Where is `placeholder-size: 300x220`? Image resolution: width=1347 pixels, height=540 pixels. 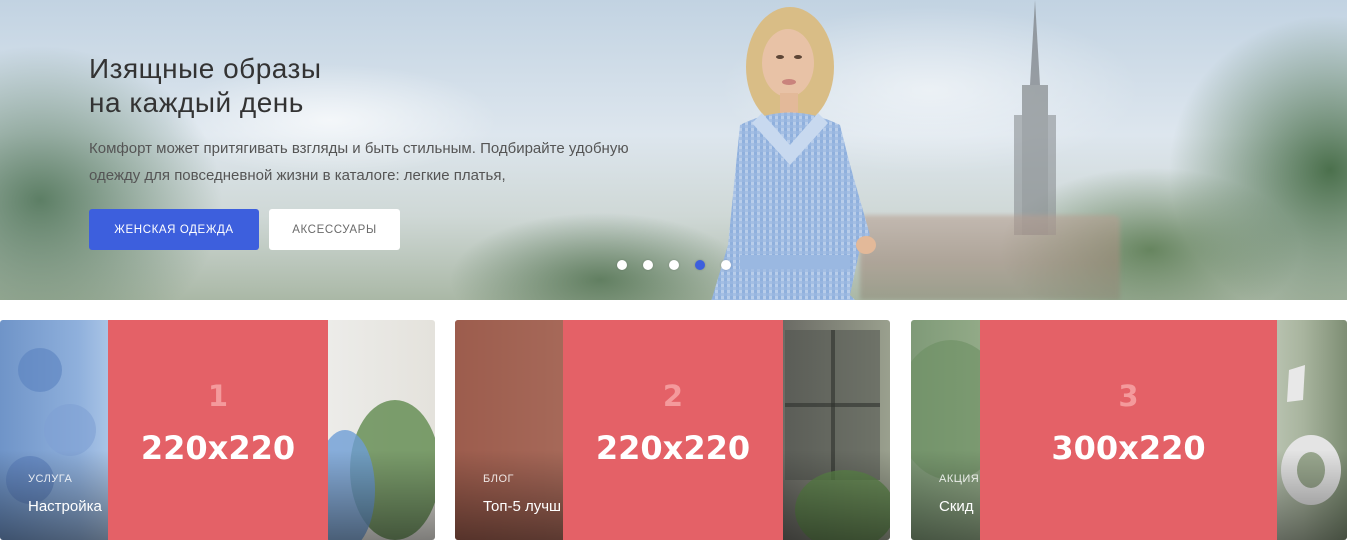 placeholder-size: 300x220 is located at coordinates (1128, 448).